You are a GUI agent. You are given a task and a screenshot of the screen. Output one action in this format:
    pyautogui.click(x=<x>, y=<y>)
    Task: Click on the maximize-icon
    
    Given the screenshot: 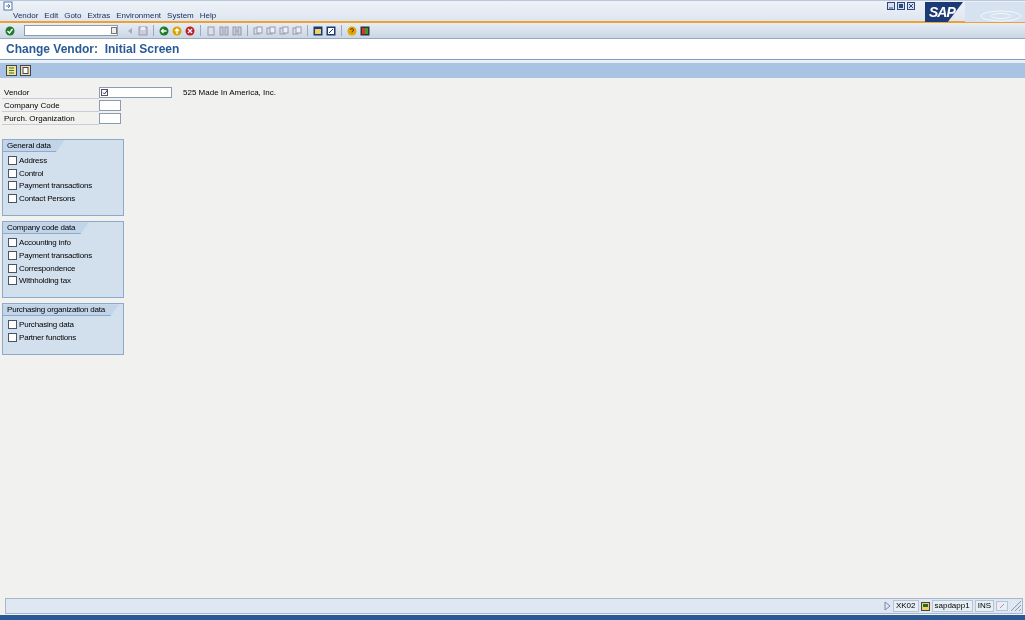 What is the action you would take?
    pyautogui.click(x=901, y=6)
    